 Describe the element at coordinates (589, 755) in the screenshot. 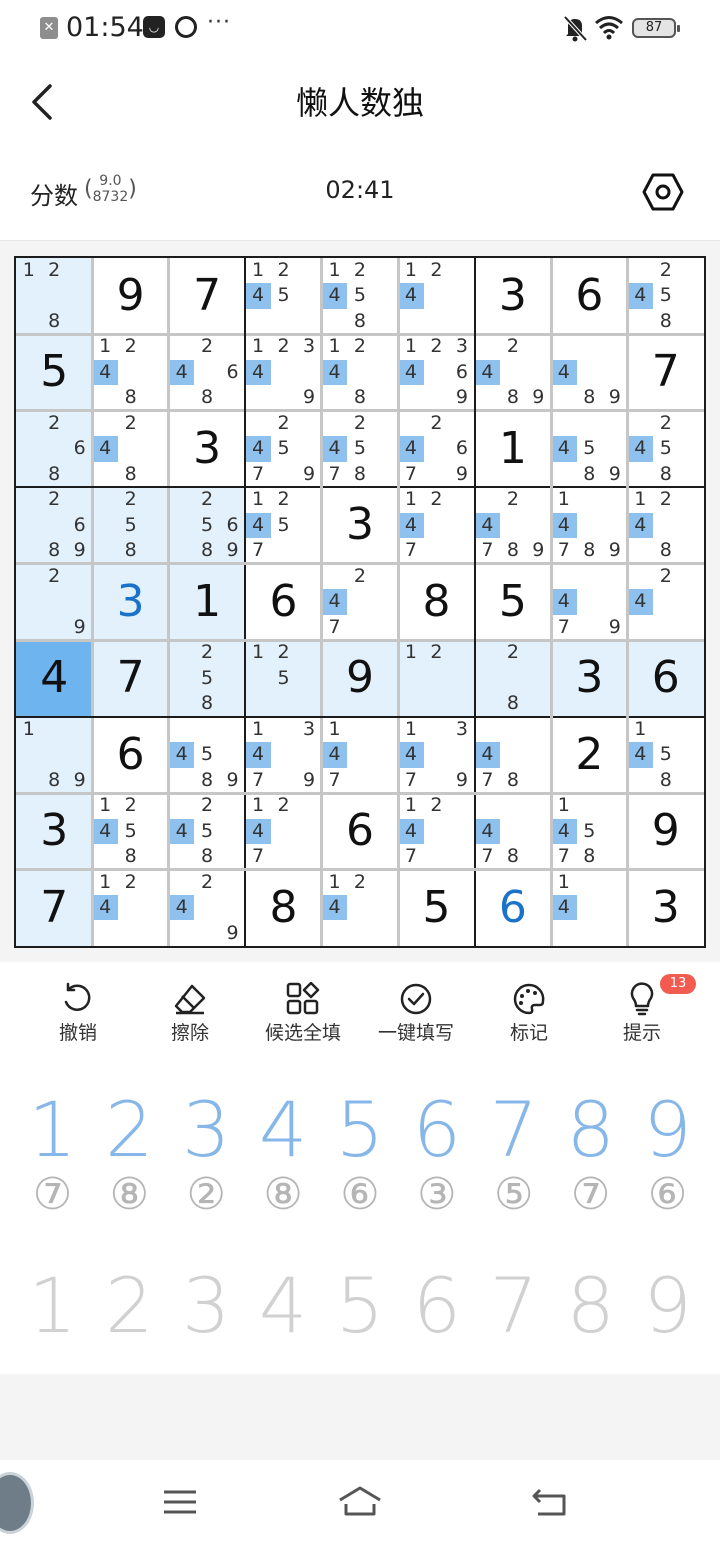

I see `board-cell: 2` at that location.